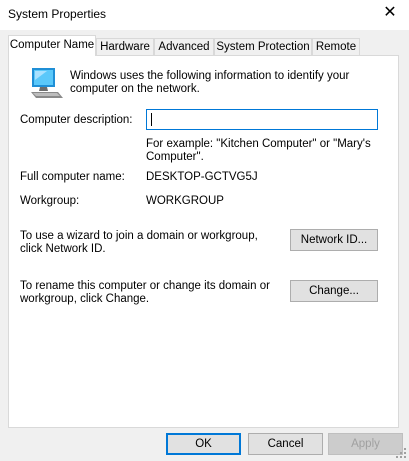 This screenshot has height=461, width=409. I want to click on tab-system-protection: System Protection, so click(263, 46).